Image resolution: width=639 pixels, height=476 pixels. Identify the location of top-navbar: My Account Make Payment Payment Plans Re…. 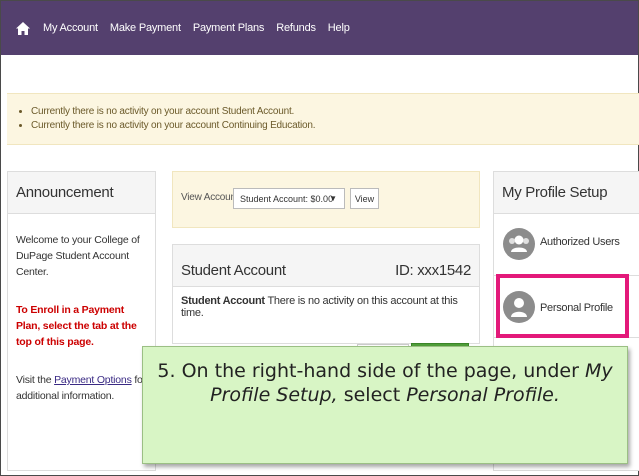
(319, 28).